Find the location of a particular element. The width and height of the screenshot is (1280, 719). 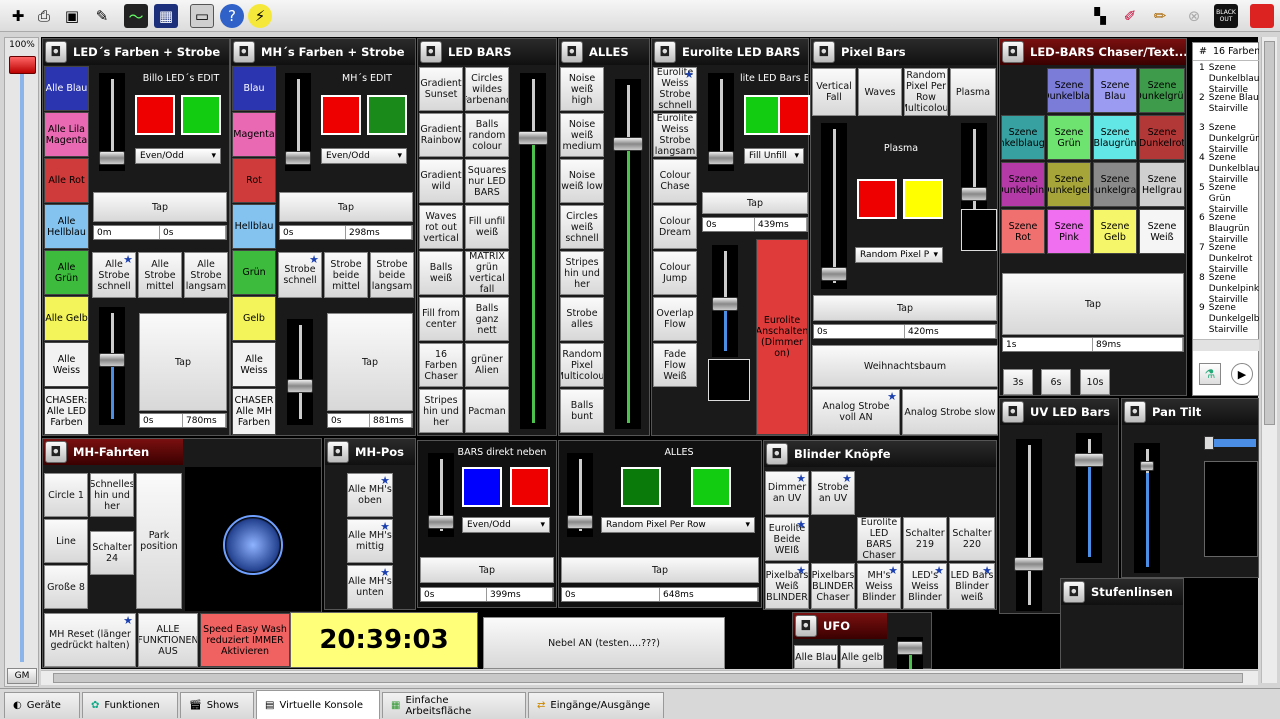

cue-list-row: 5 Szene Grün Stairville is located at coordinates (1226, 198).